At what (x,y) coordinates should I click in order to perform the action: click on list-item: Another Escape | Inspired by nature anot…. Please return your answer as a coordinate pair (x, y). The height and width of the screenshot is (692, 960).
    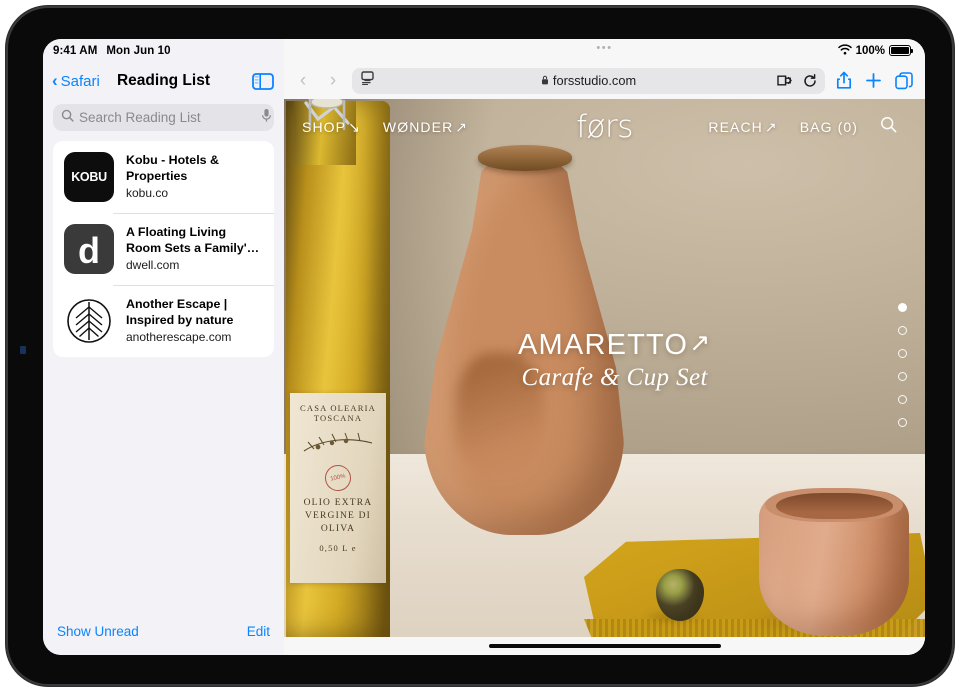
    Looking at the image, I should click on (163, 321).